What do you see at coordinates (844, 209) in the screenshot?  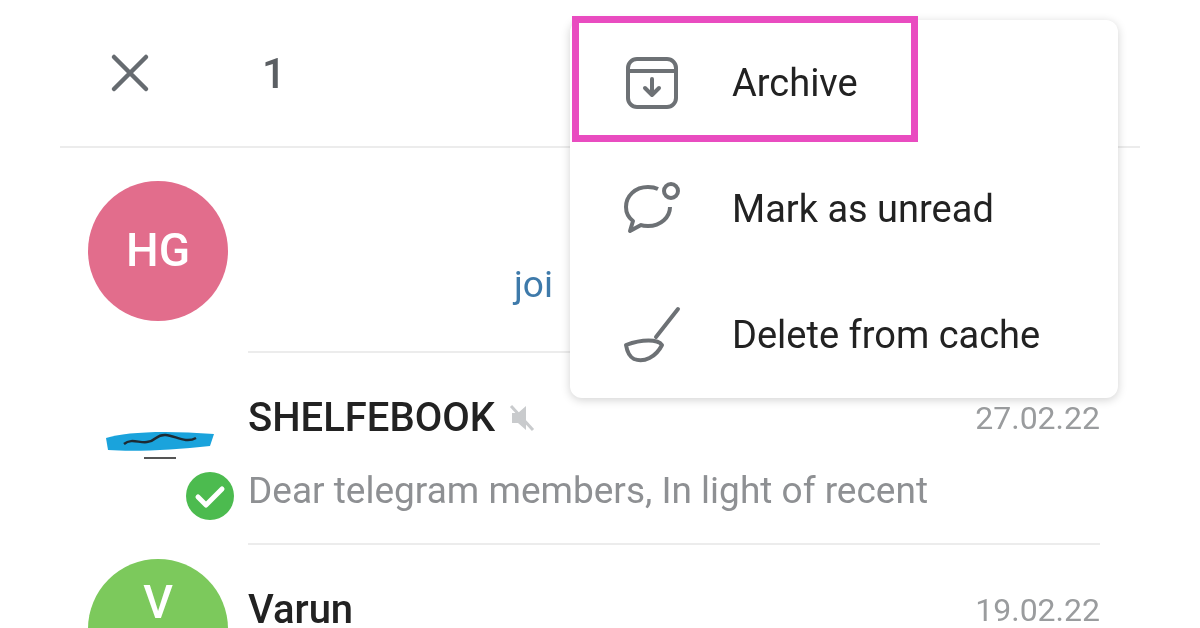 I see `menu-item: Mark as unread` at bounding box center [844, 209].